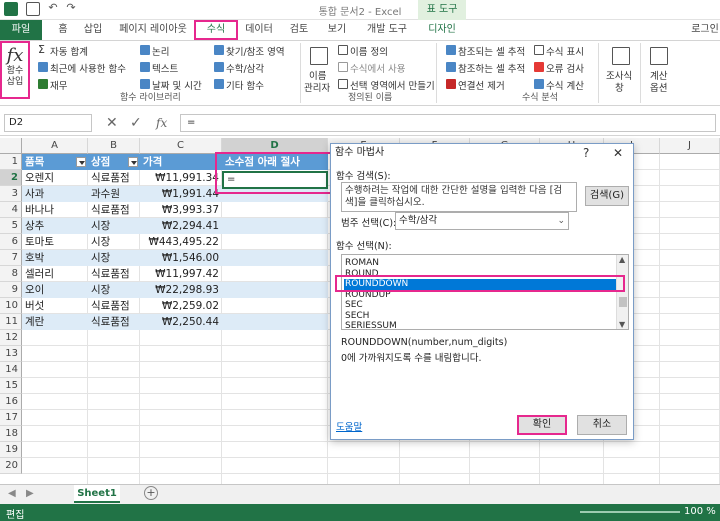 This screenshot has height=521, width=720. Describe the element at coordinates (55, 274) in the screenshot. I see `table-cell: 셀러리` at that location.